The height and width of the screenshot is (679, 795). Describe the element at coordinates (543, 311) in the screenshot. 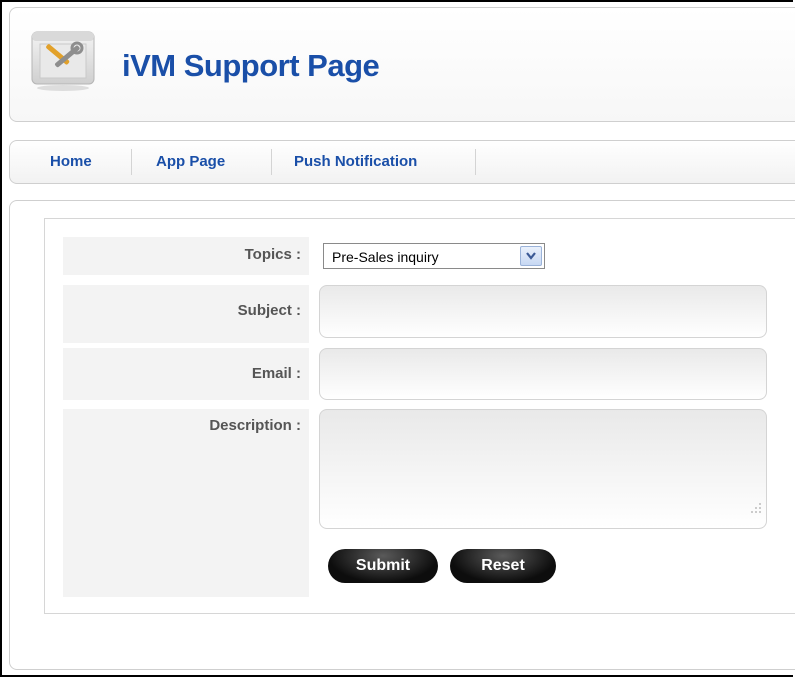

I see `subject-input` at that location.